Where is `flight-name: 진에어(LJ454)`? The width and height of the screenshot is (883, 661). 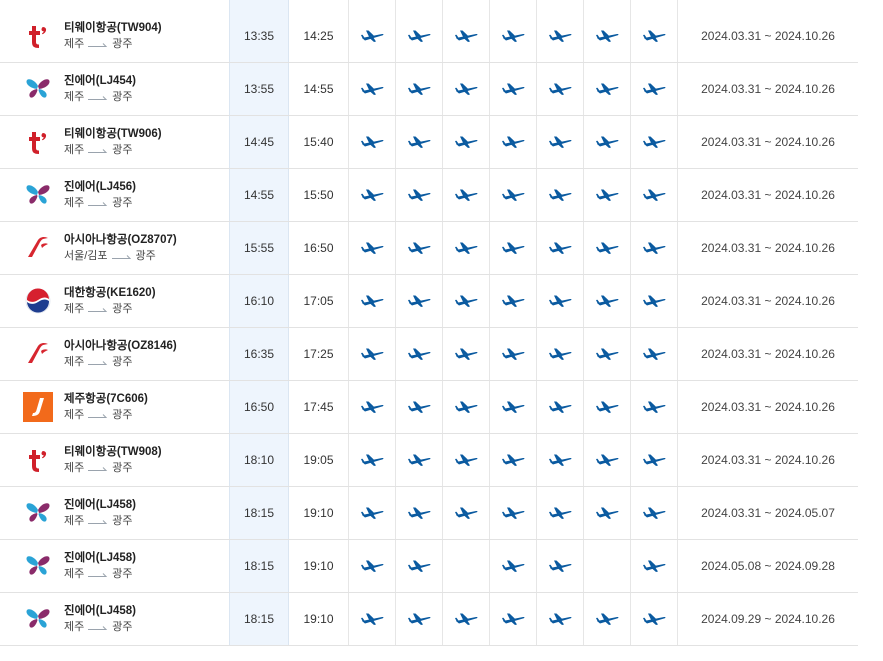
flight-name: 진에어(LJ454) is located at coordinates (100, 80).